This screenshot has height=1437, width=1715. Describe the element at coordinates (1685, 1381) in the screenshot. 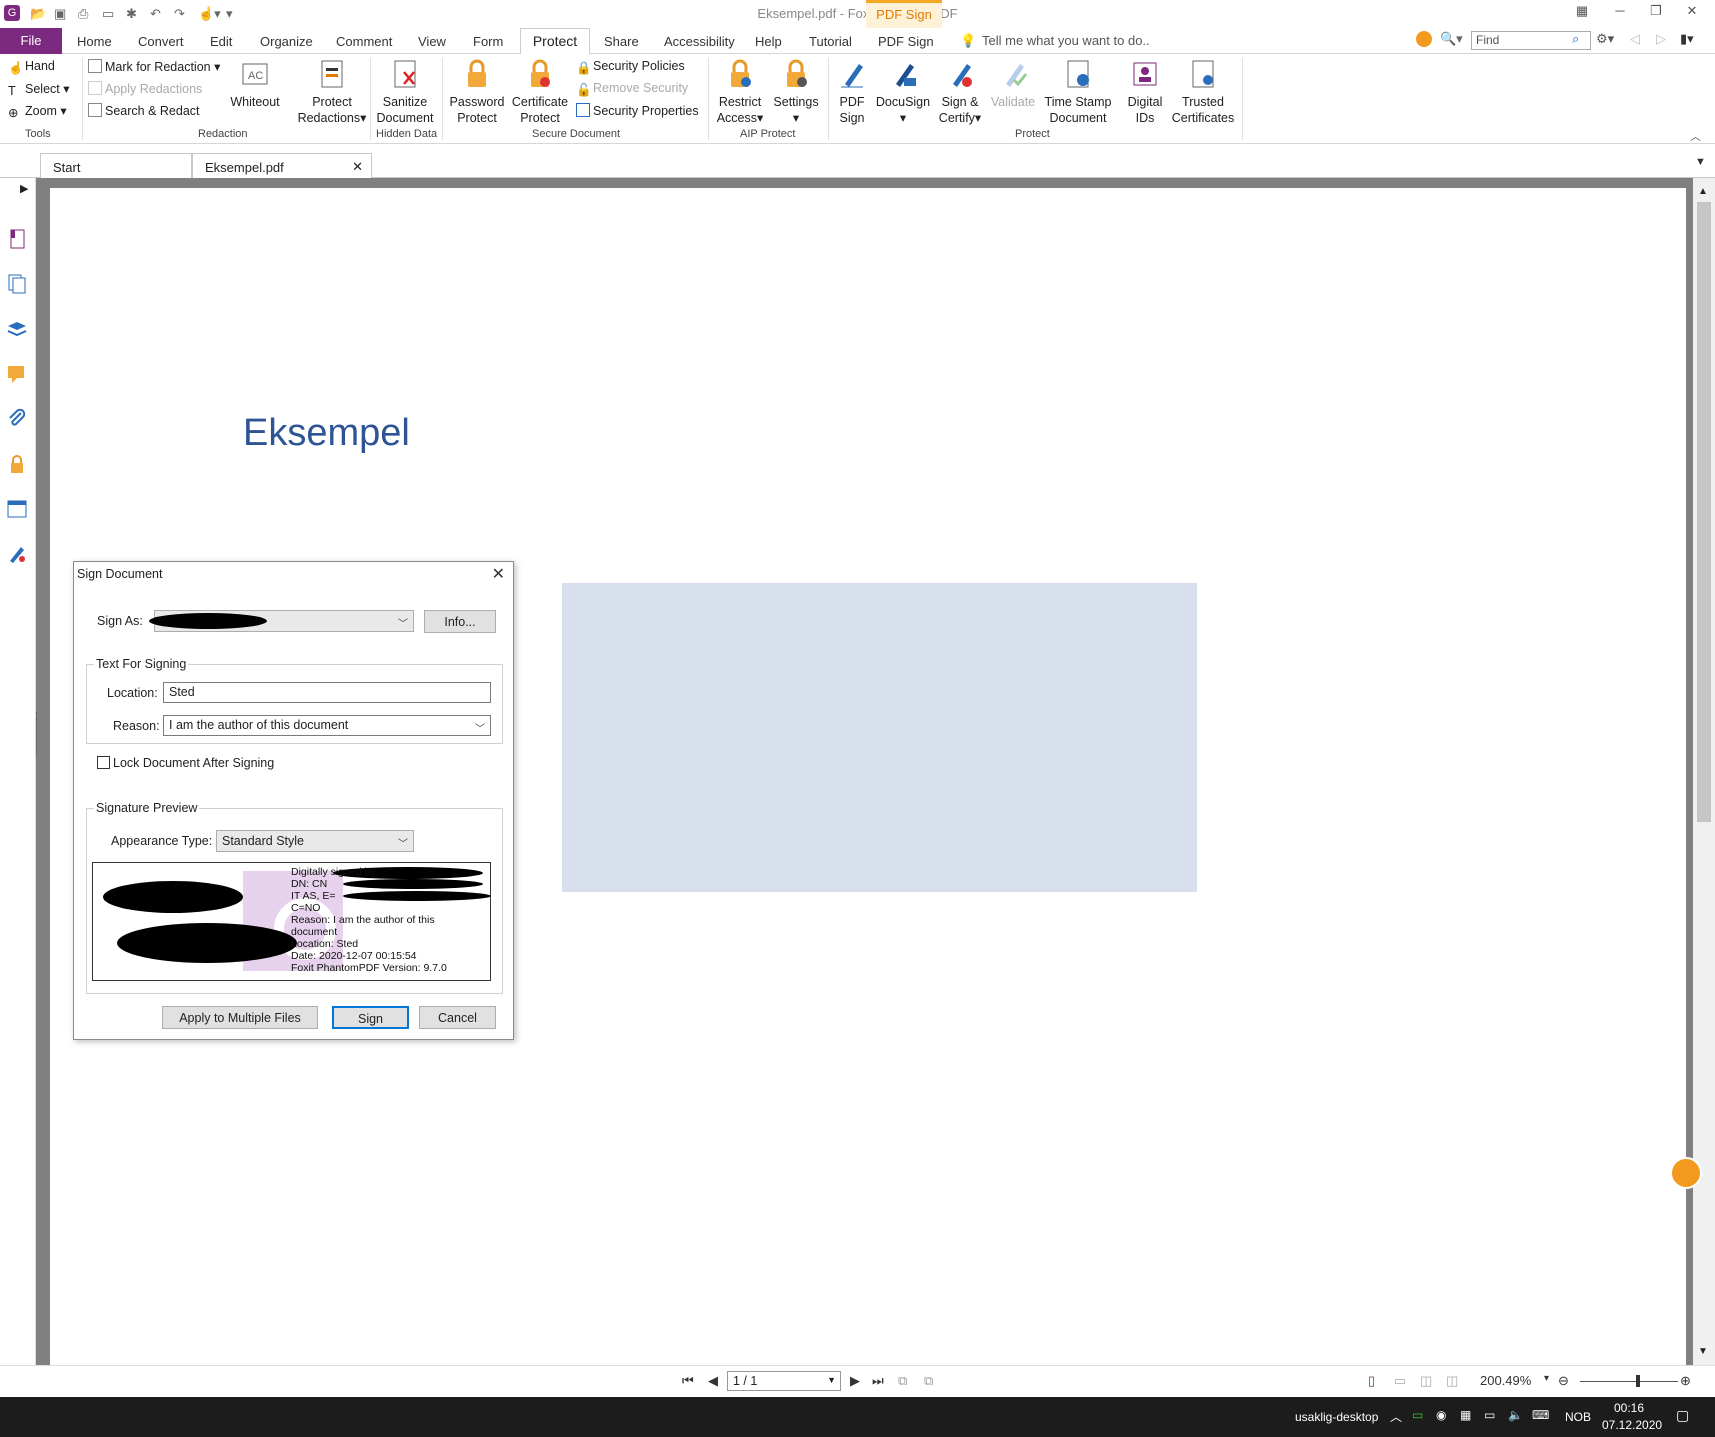

I see `zoom-in-icon: ⊕` at that location.